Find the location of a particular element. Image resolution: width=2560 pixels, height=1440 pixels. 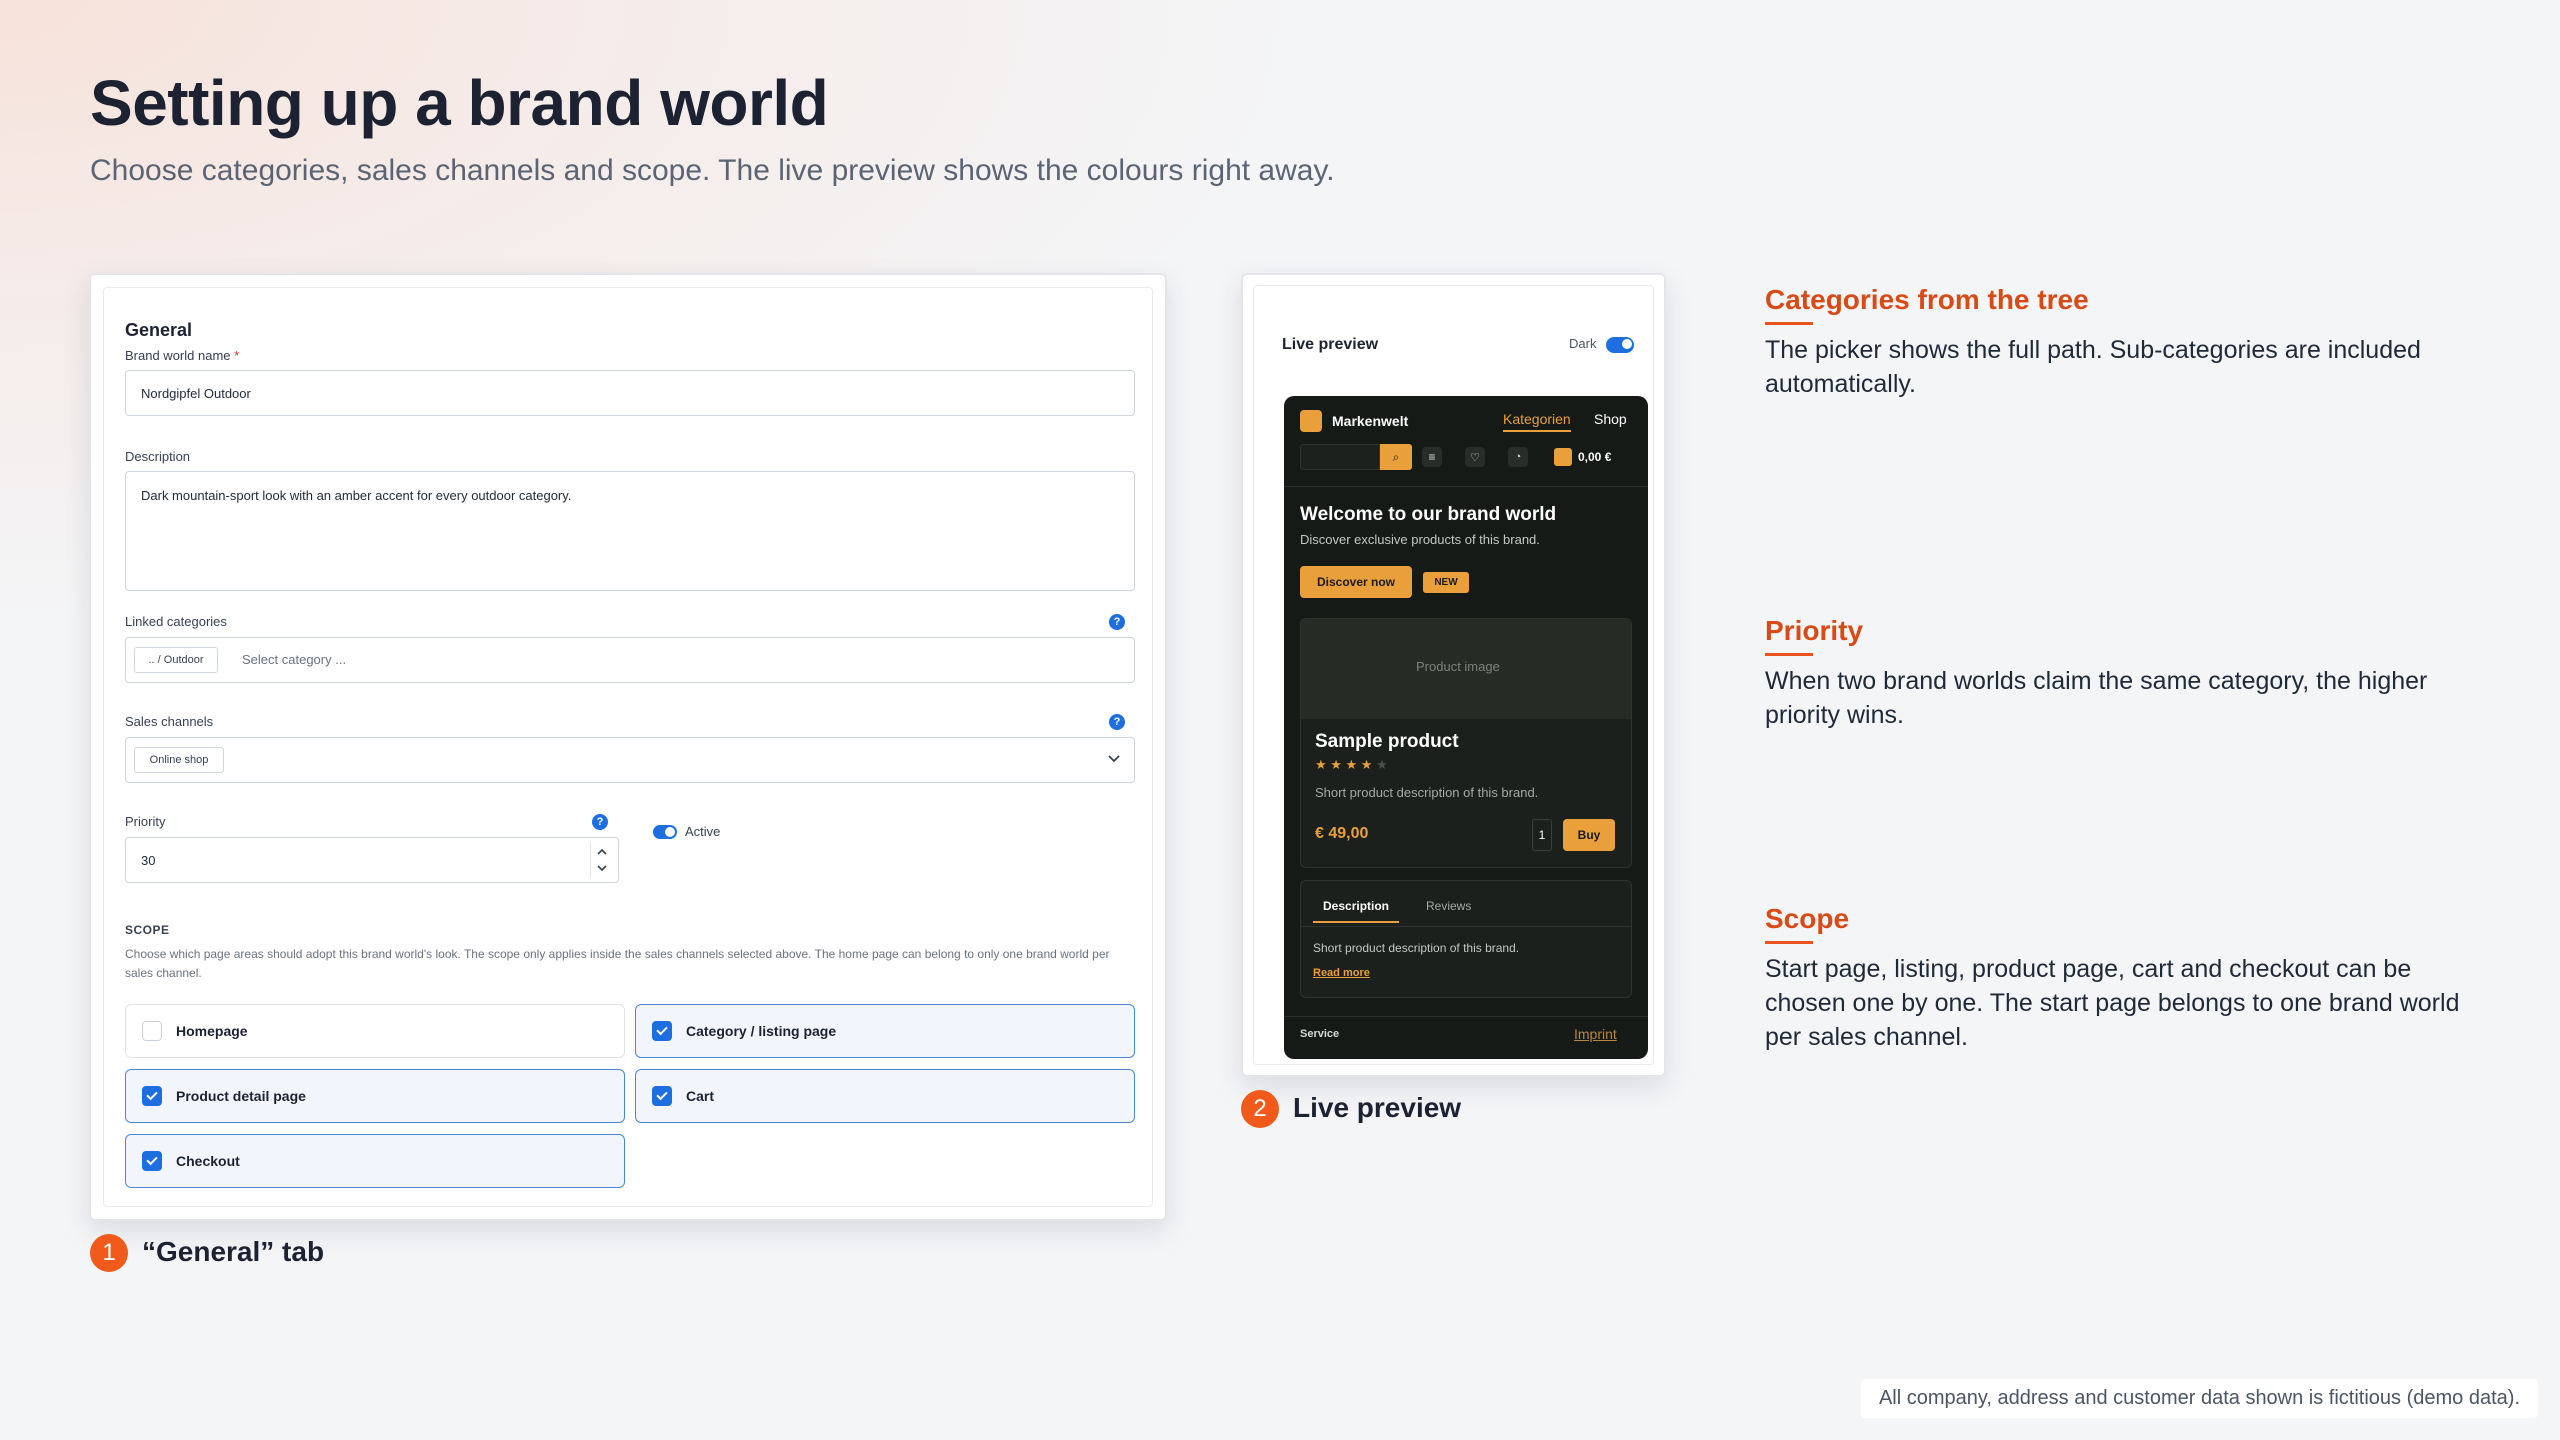

cart-icon is located at coordinates (1563, 457).